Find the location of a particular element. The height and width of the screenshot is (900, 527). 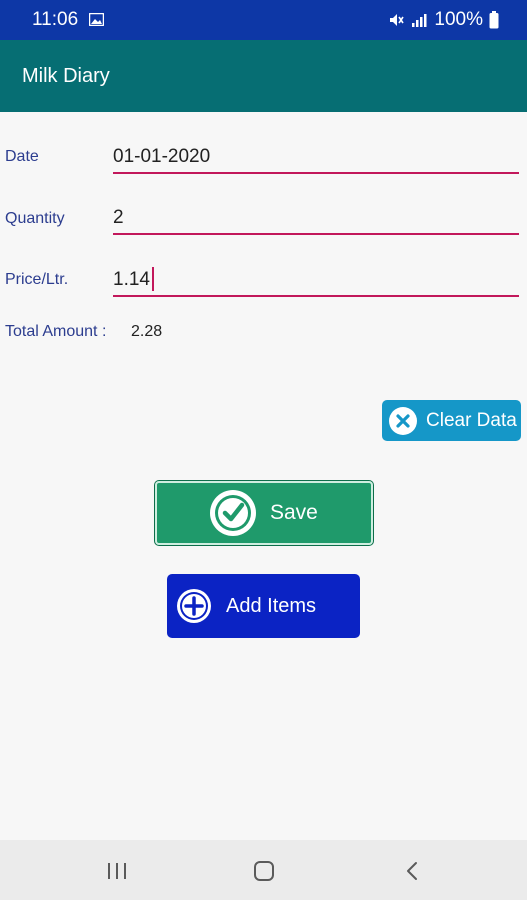

gallery-icon is located at coordinates (96, 19).